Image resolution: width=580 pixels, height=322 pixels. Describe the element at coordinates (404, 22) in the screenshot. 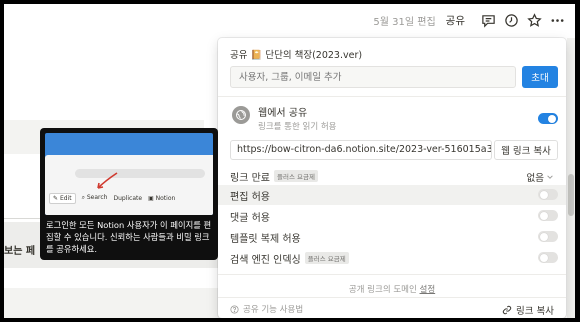

I see `last-edited-text: 5월 31일 편집` at that location.